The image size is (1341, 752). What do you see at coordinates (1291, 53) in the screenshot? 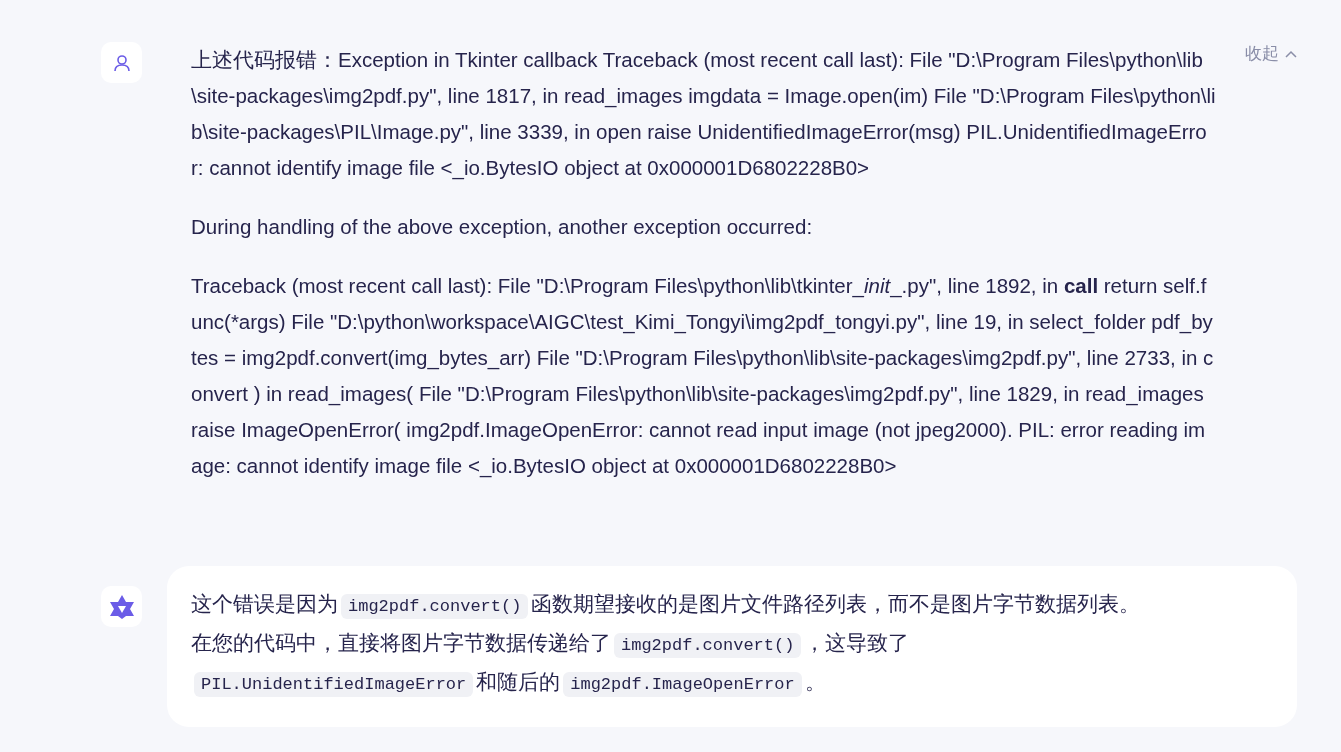
I see `chevron-up-icon` at bounding box center [1291, 53].